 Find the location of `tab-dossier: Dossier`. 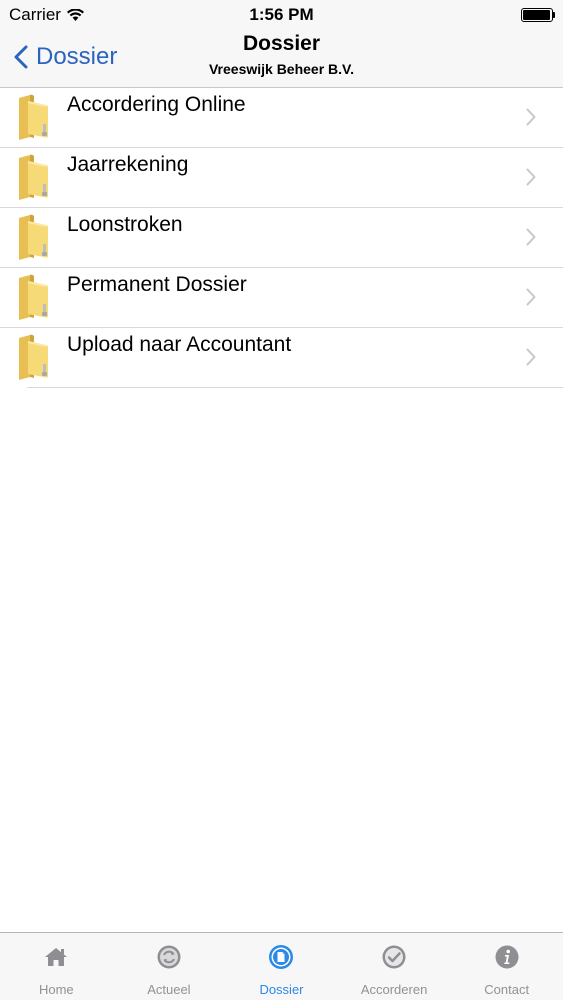

tab-dossier: Dossier is located at coordinates (281, 966).